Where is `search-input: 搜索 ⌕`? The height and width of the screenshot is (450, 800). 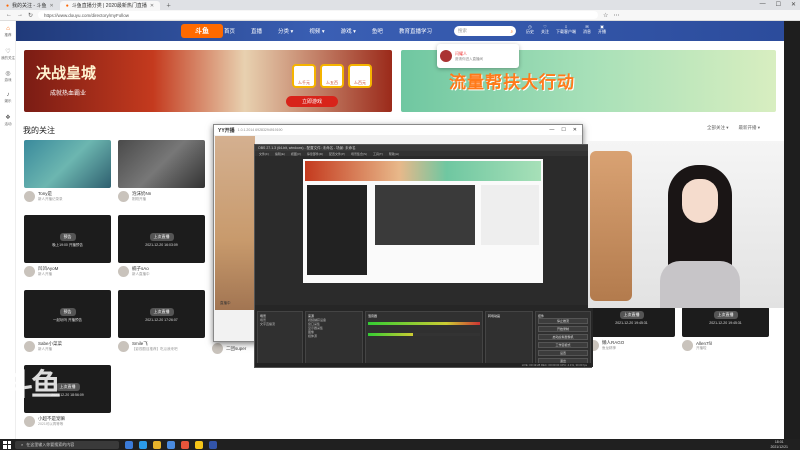
search-input: 搜索 ⌕ is located at coordinates (485, 31).